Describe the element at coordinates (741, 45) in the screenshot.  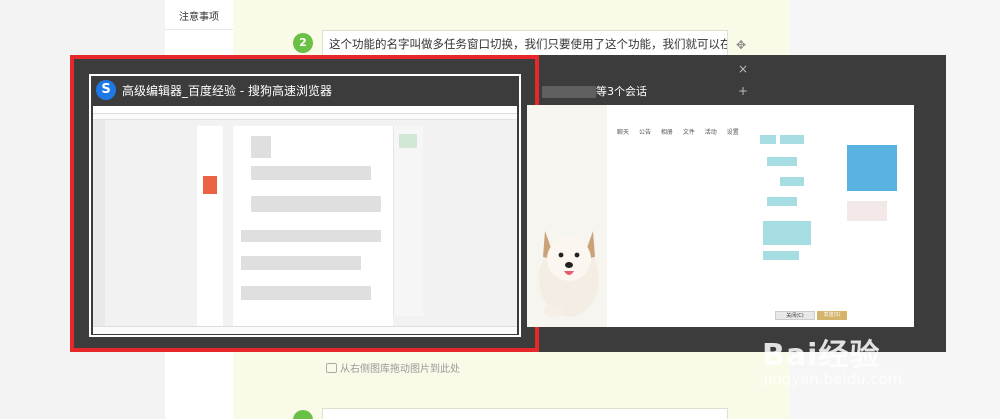
I see `move-icon: ✥` at that location.